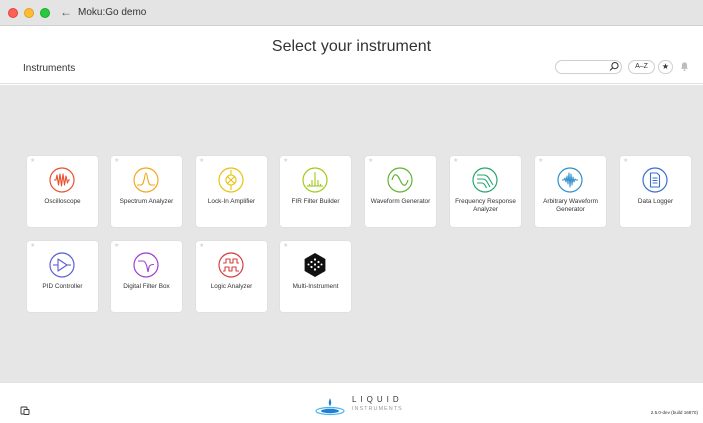 This screenshot has height=423, width=703. I want to click on instrument-card-pid-controller: ★ PID Controller, so click(62, 276).